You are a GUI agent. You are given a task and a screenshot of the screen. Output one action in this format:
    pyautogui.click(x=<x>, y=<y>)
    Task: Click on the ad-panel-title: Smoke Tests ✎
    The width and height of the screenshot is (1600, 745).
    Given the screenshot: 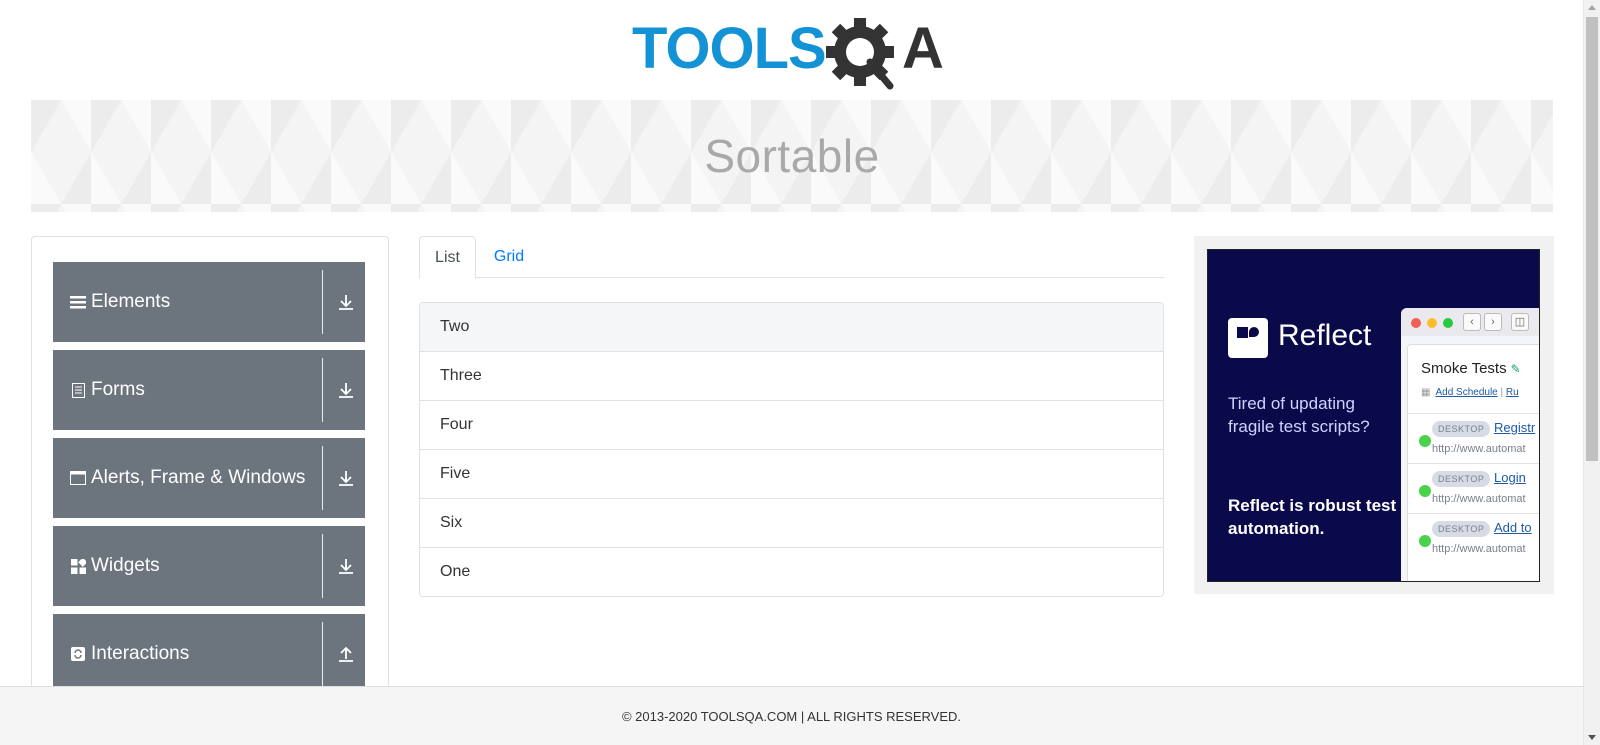 What is the action you would take?
    pyautogui.click(x=1471, y=368)
    